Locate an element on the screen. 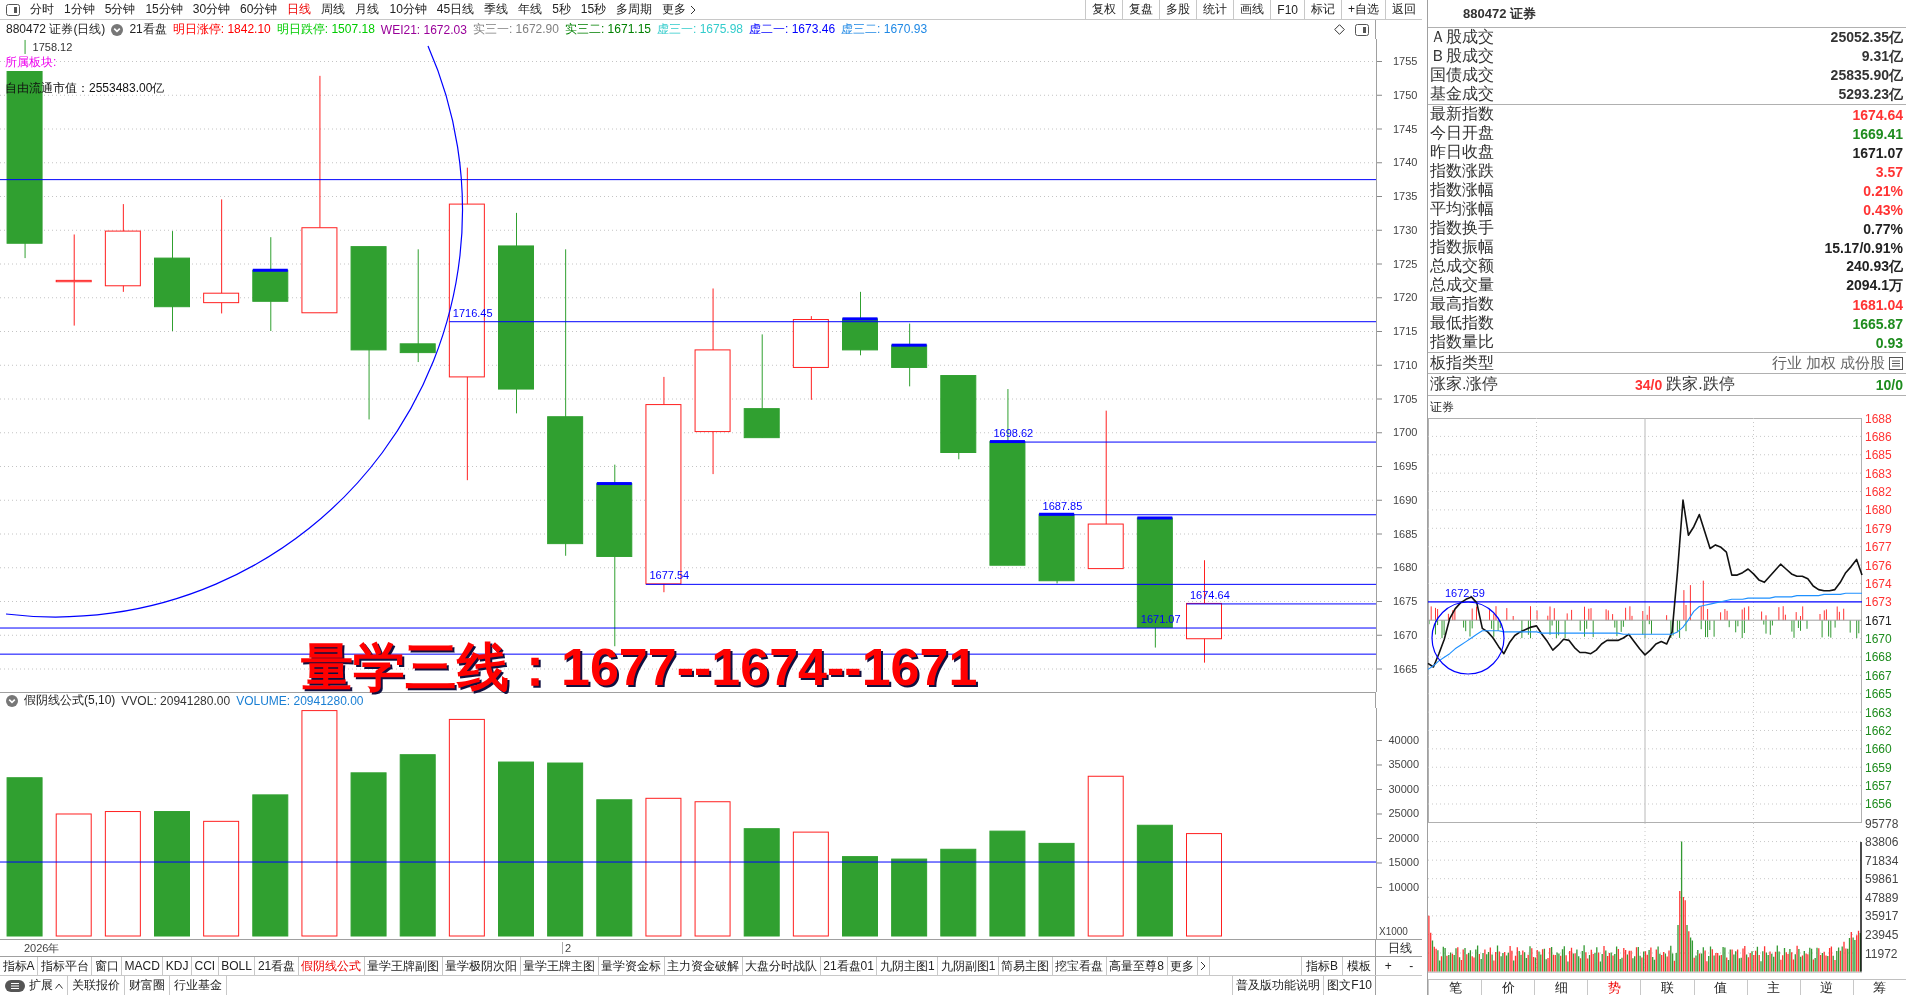 The height and width of the screenshot is (995, 1906). toolbar-button: +自选 is located at coordinates (1363, 9).